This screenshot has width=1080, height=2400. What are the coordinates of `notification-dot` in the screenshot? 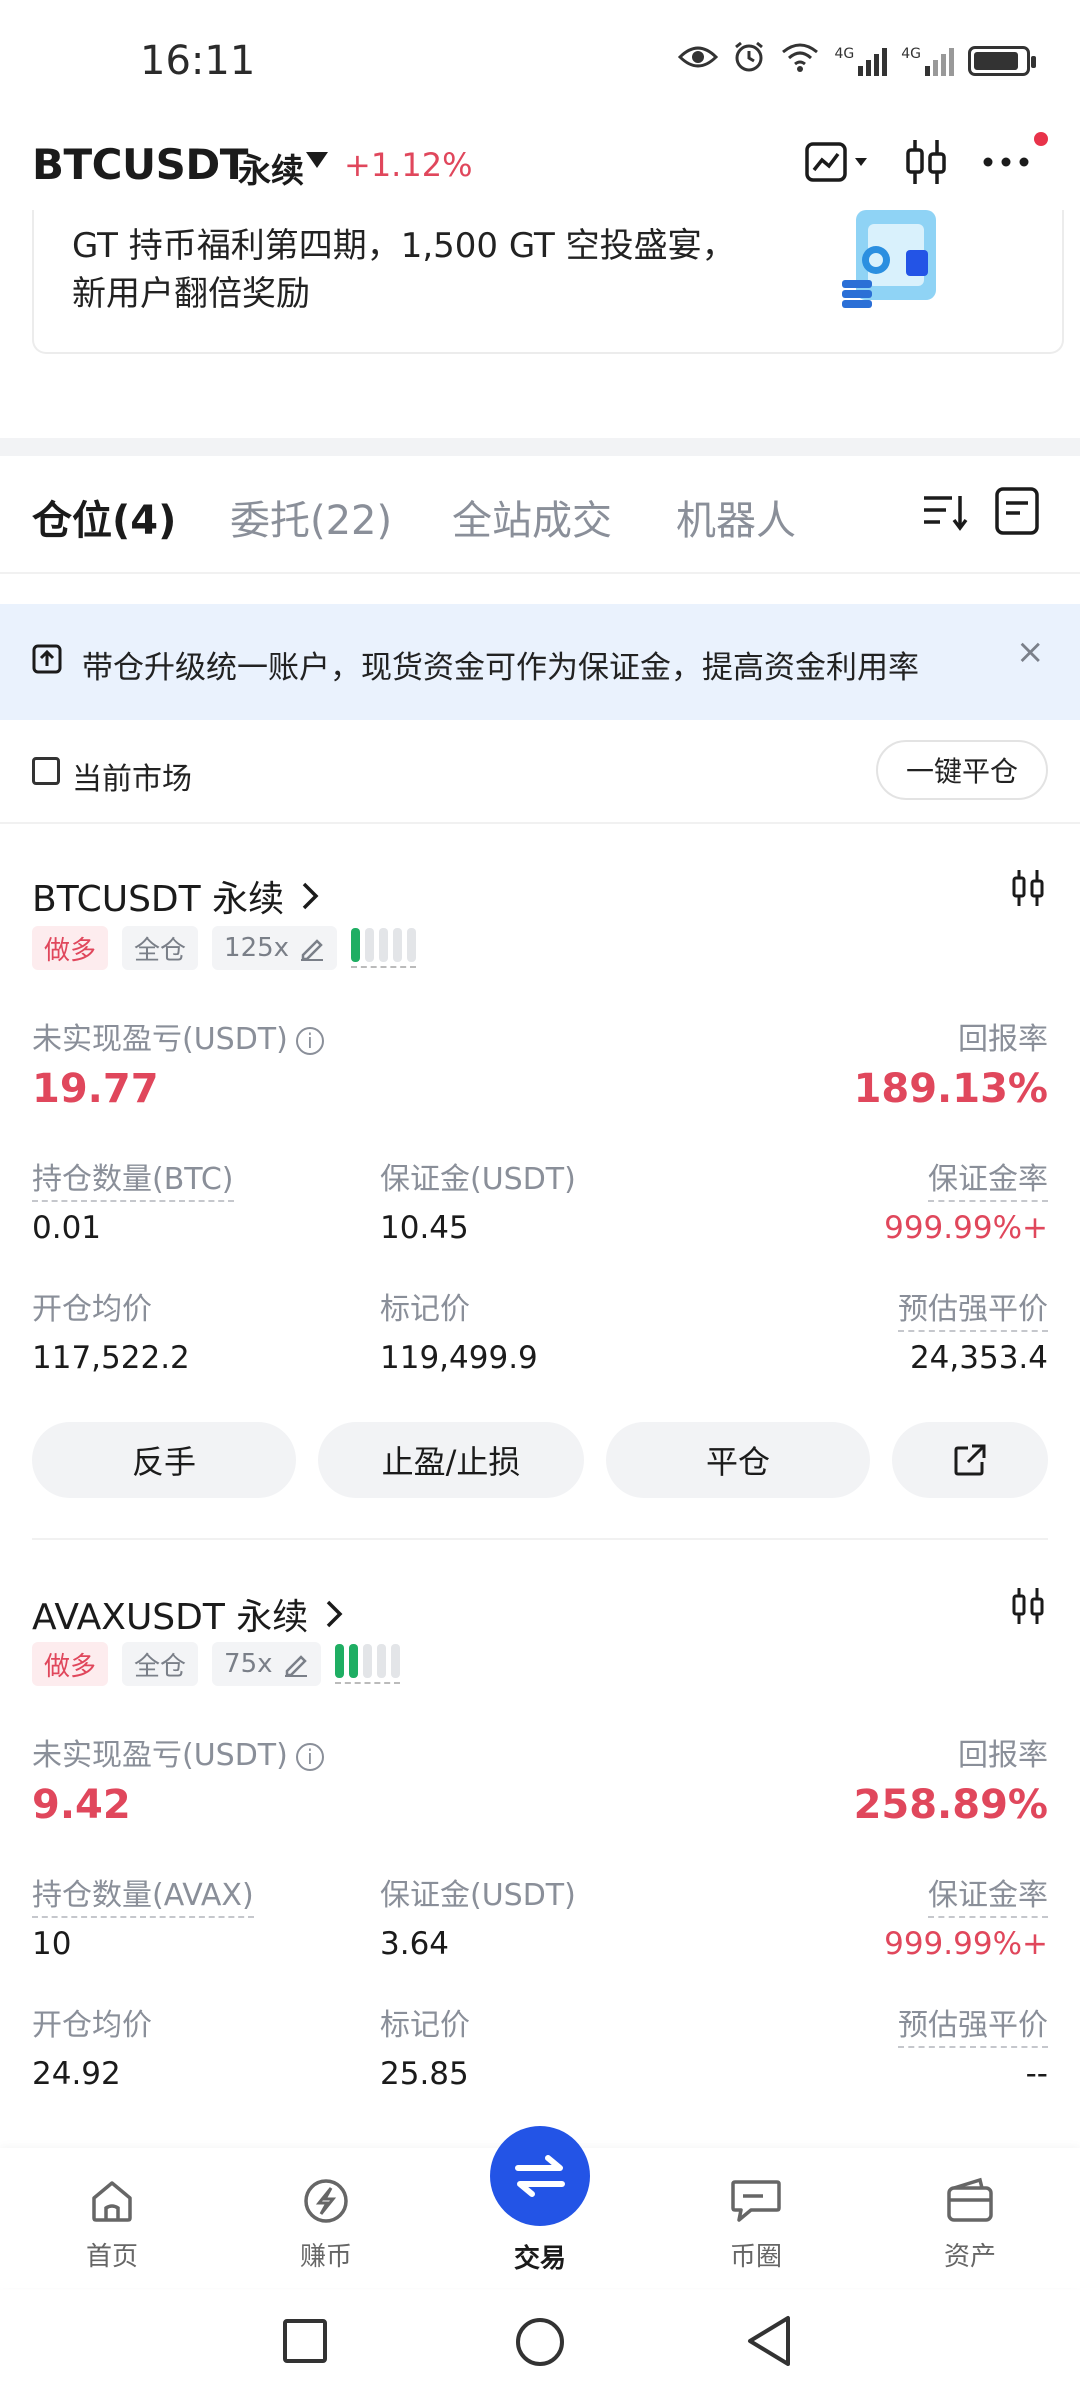 It's located at (1041, 139).